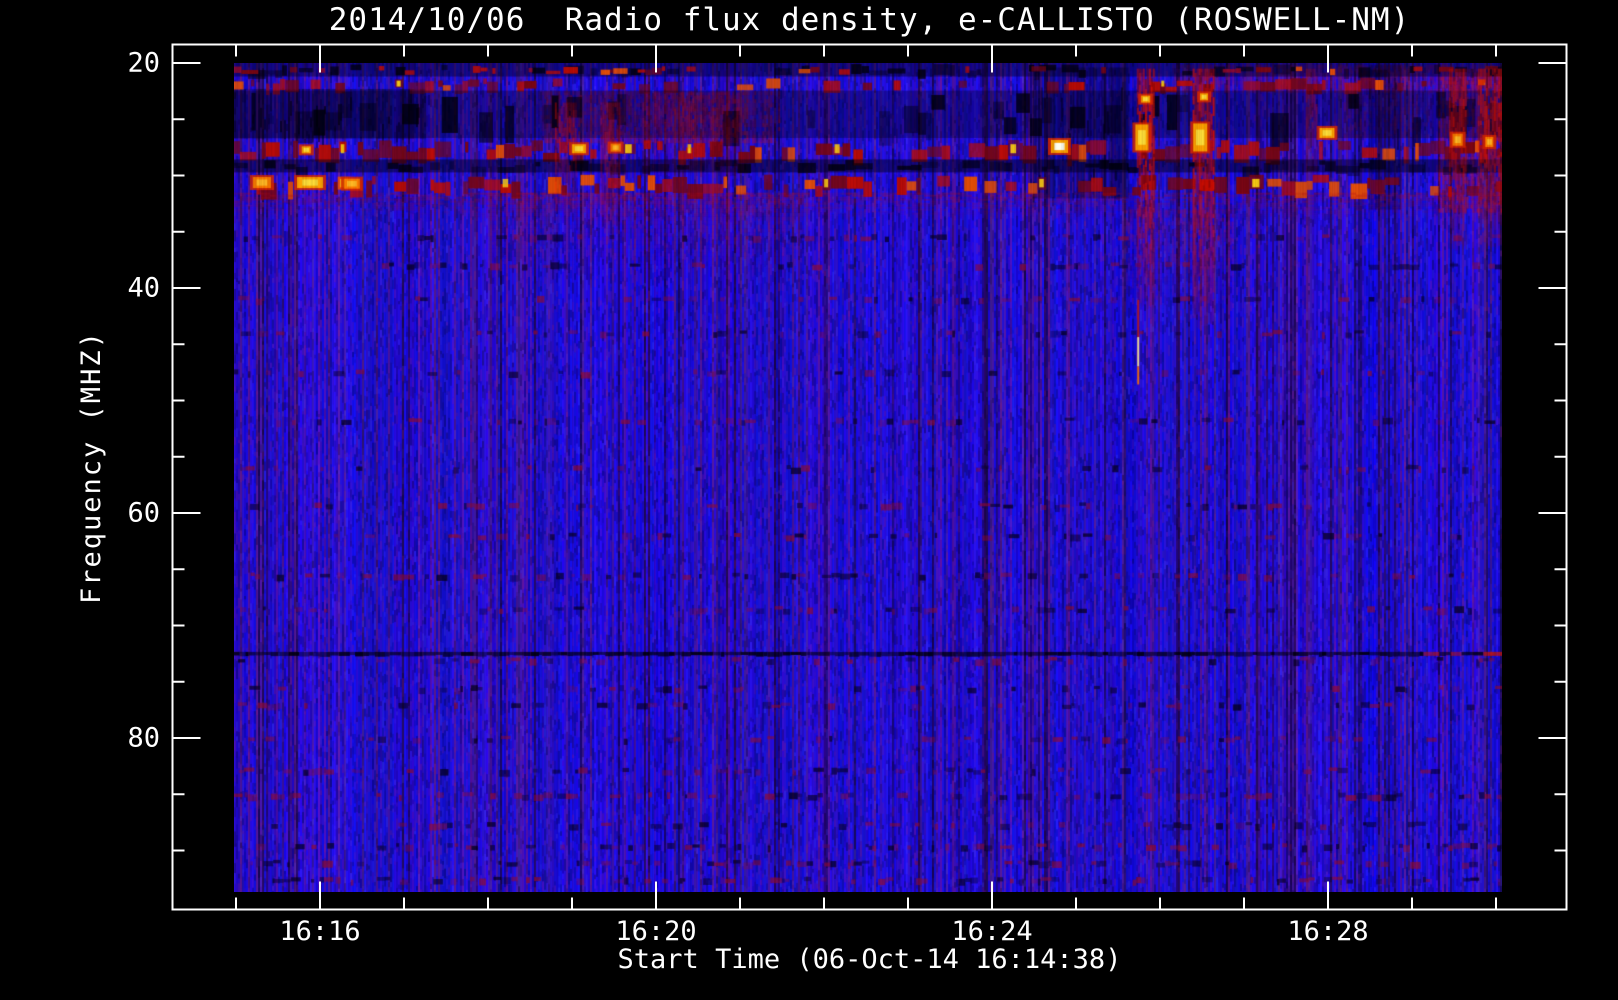 This screenshot has width=1618, height=1000. What do you see at coordinates (869, 959) in the screenshot?
I see `x-axis-label: Start Time (06-Oct-14 16:14:38)` at bounding box center [869, 959].